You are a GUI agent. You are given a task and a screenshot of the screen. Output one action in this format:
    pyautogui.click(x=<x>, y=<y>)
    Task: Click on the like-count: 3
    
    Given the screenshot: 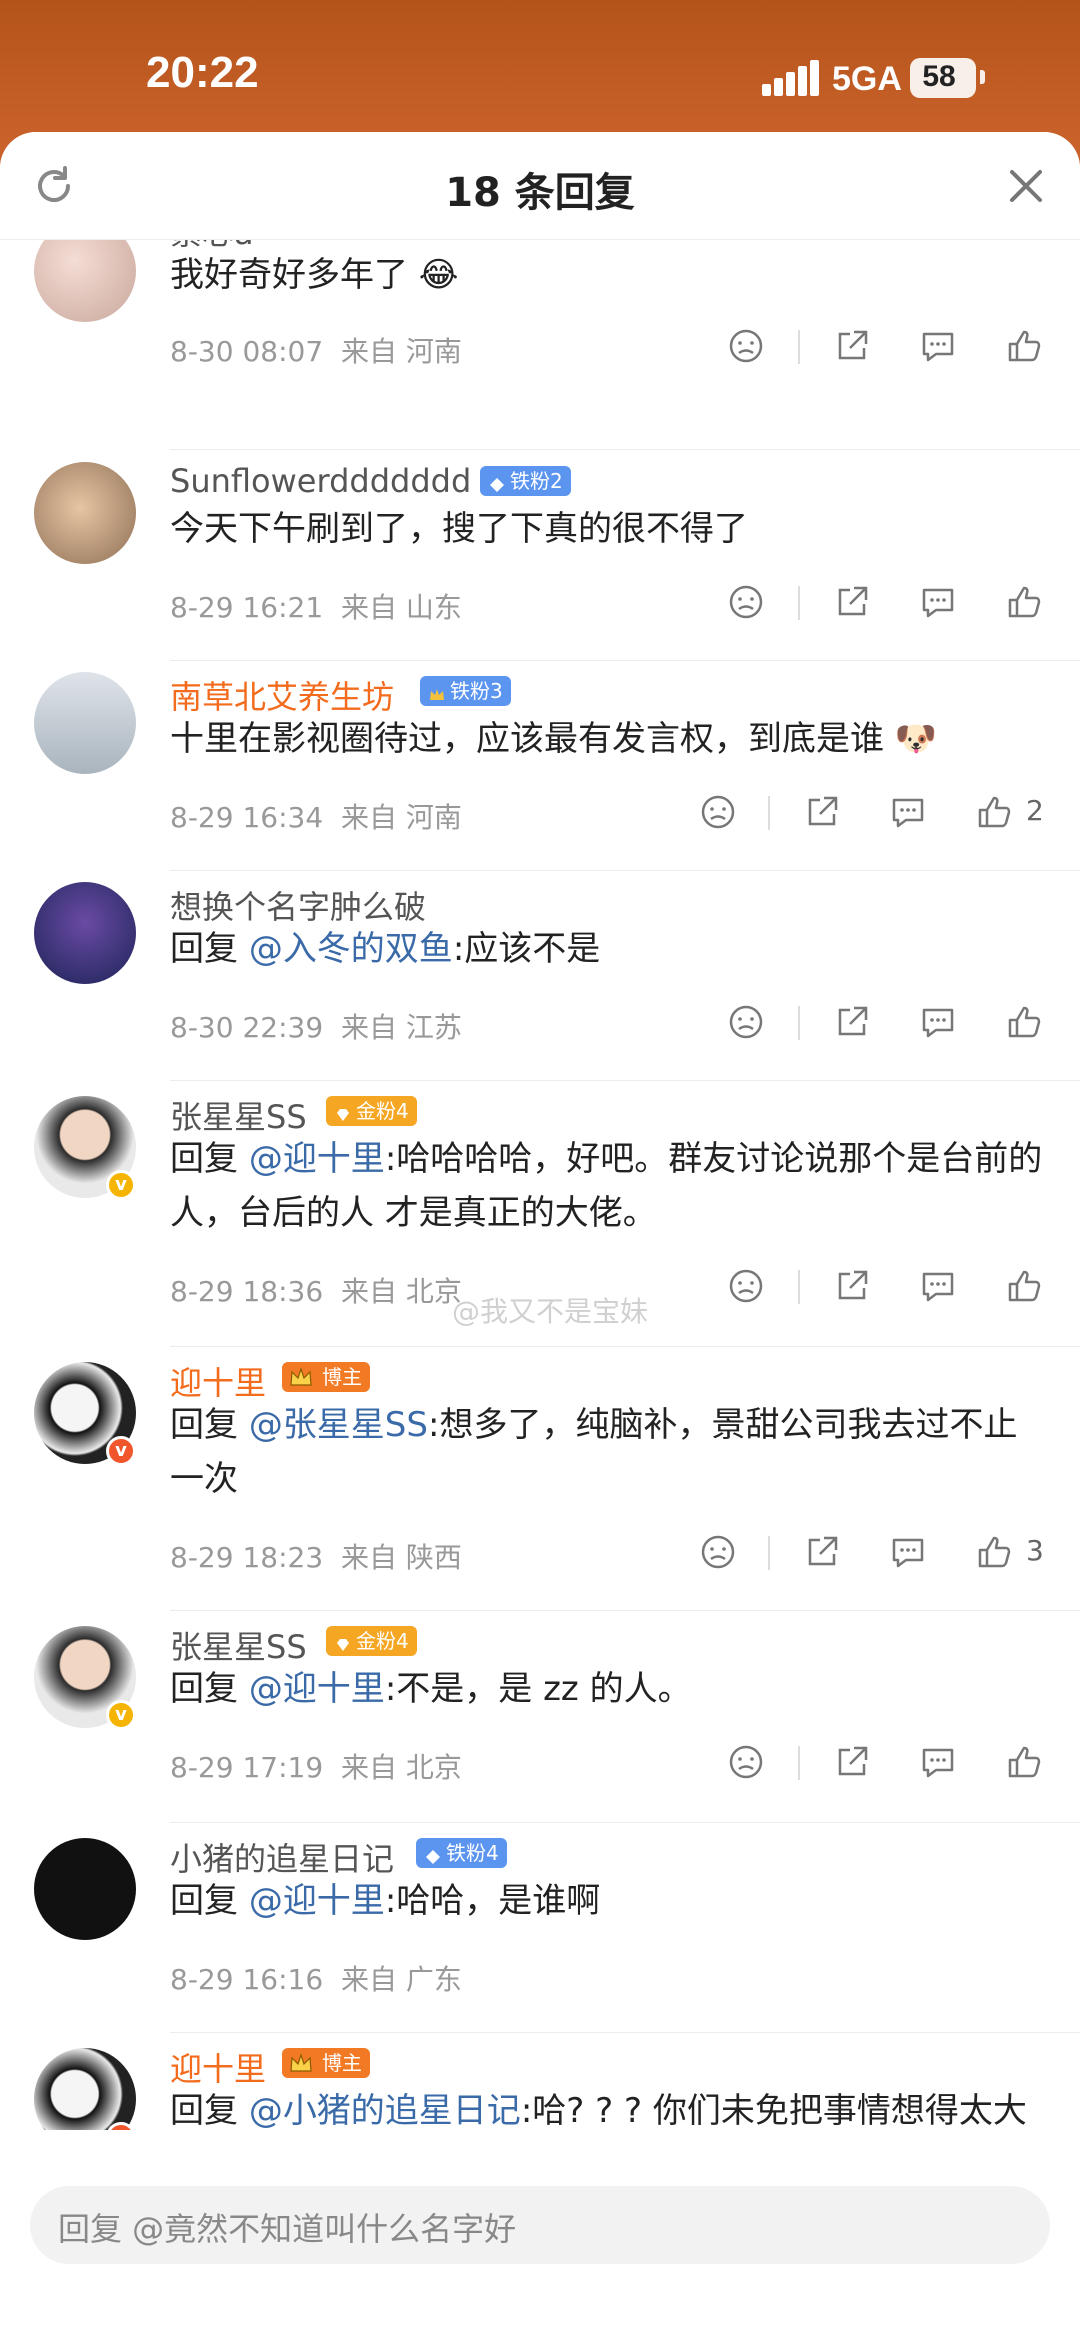 What is the action you would take?
    pyautogui.click(x=1035, y=1550)
    